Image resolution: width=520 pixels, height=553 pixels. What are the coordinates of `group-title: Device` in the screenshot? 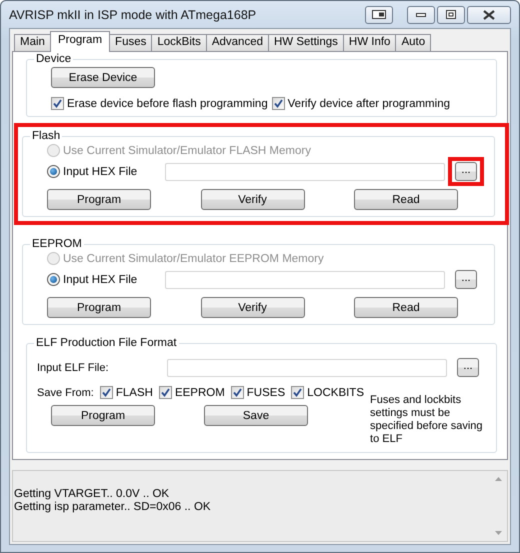 It's located at (53, 59).